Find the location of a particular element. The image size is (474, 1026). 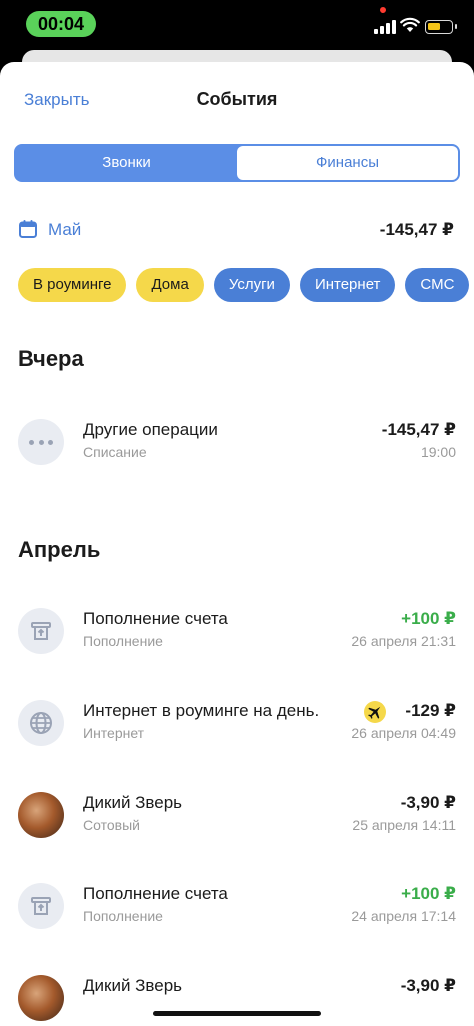

transaction-title: Интернет в роуминге на день. is located at coordinates (201, 710).